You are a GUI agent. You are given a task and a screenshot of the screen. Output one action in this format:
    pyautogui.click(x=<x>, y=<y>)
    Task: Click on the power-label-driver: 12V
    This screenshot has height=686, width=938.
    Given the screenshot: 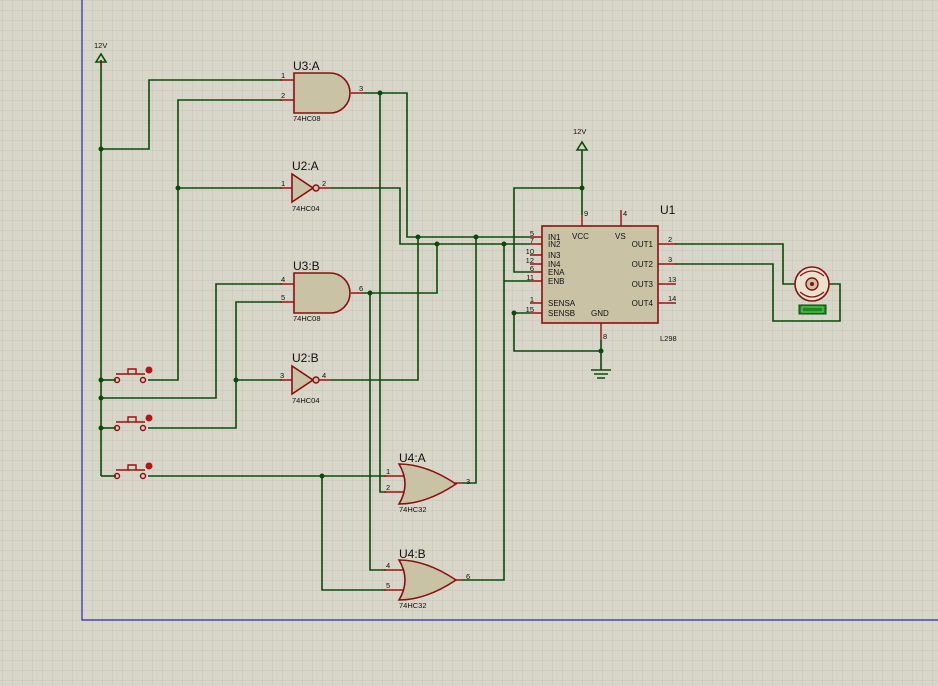 What is the action you would take?
    pyautogui.click(x=579, y=131)
    